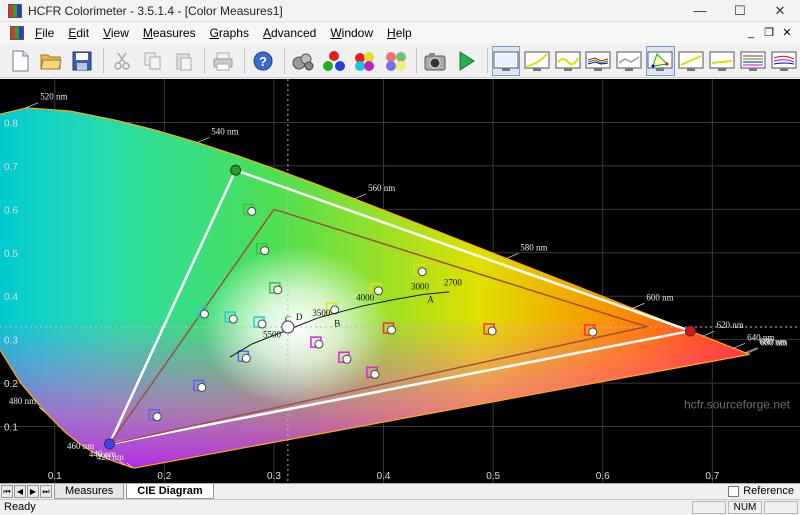  I want to click on document-icon, so click(17, 33).